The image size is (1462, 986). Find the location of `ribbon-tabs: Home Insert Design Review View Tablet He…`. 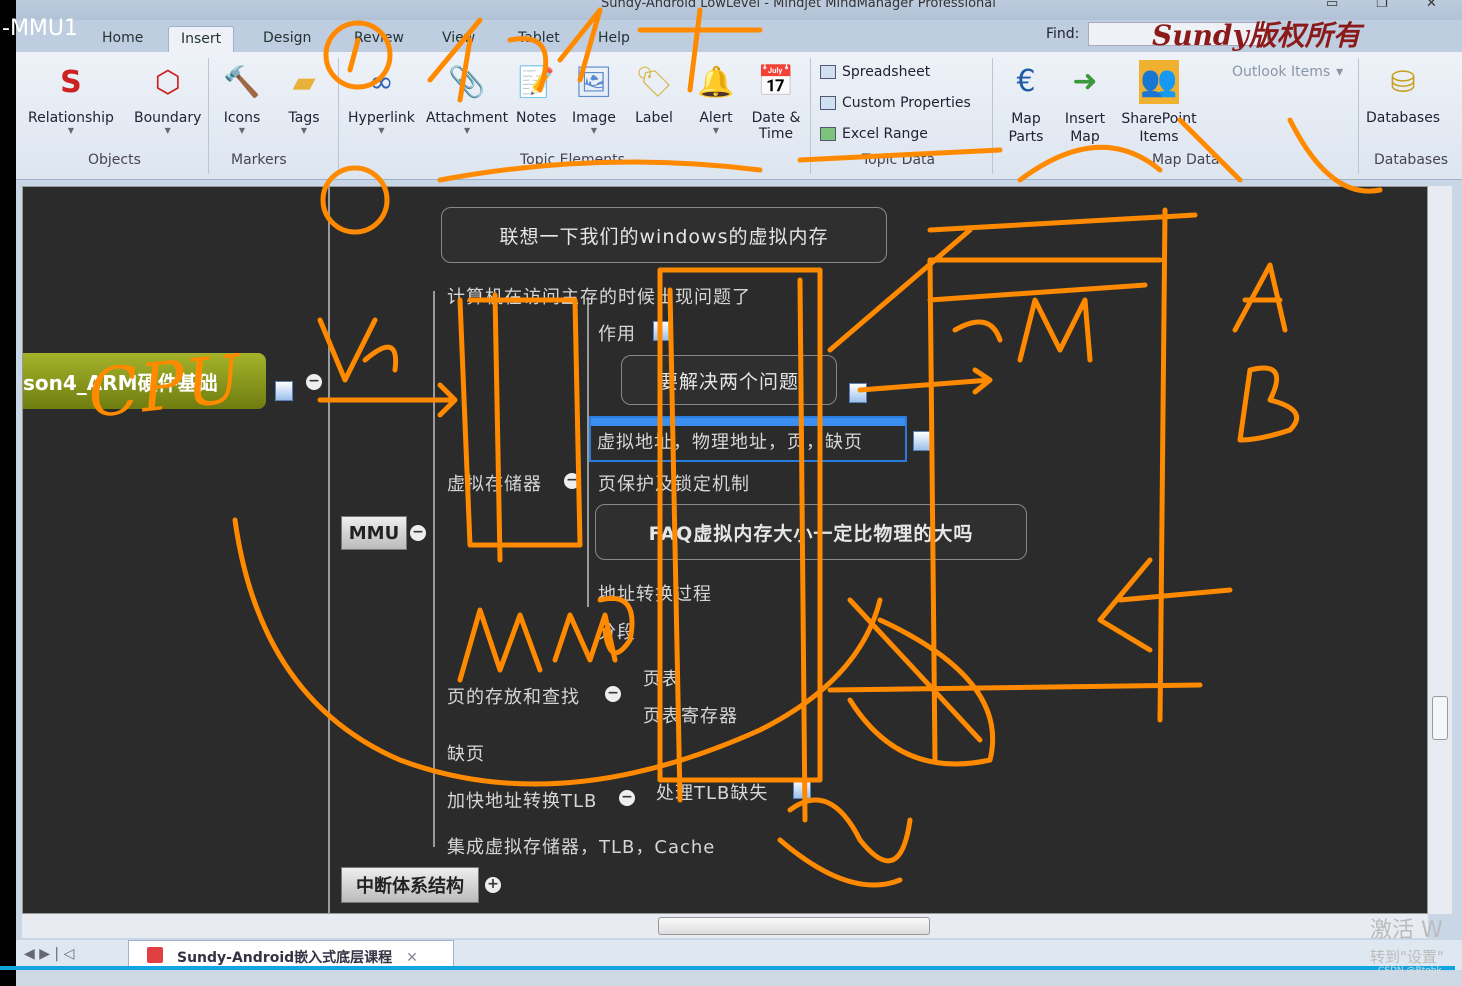

ribbon-tabs: Home Insert Design Review View Tablet He… is located at coordinates (739, 35).